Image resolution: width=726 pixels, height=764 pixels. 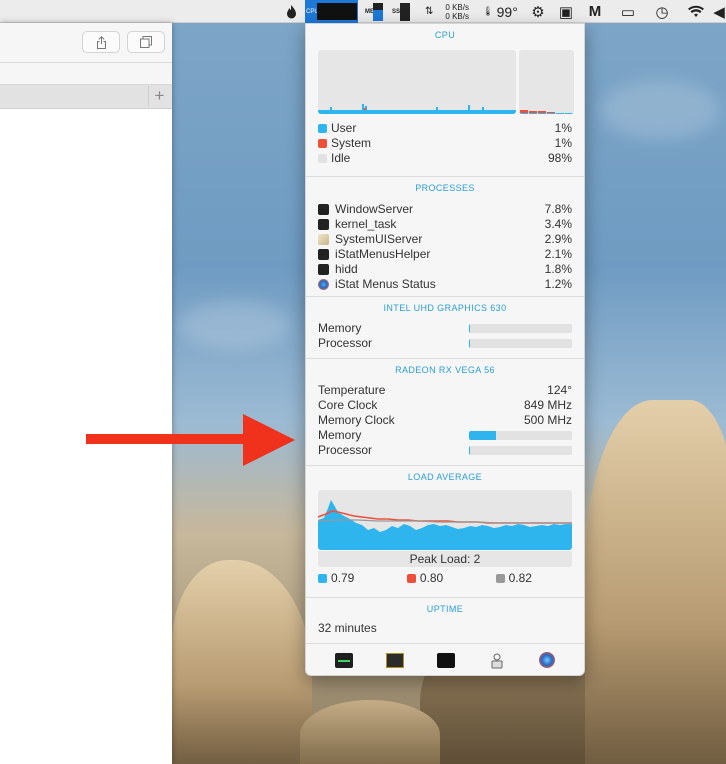 What do you see at coordinates (470, 328) in the screenshot?
I see `intel-memory-fill` at bounding box center [470, 328].